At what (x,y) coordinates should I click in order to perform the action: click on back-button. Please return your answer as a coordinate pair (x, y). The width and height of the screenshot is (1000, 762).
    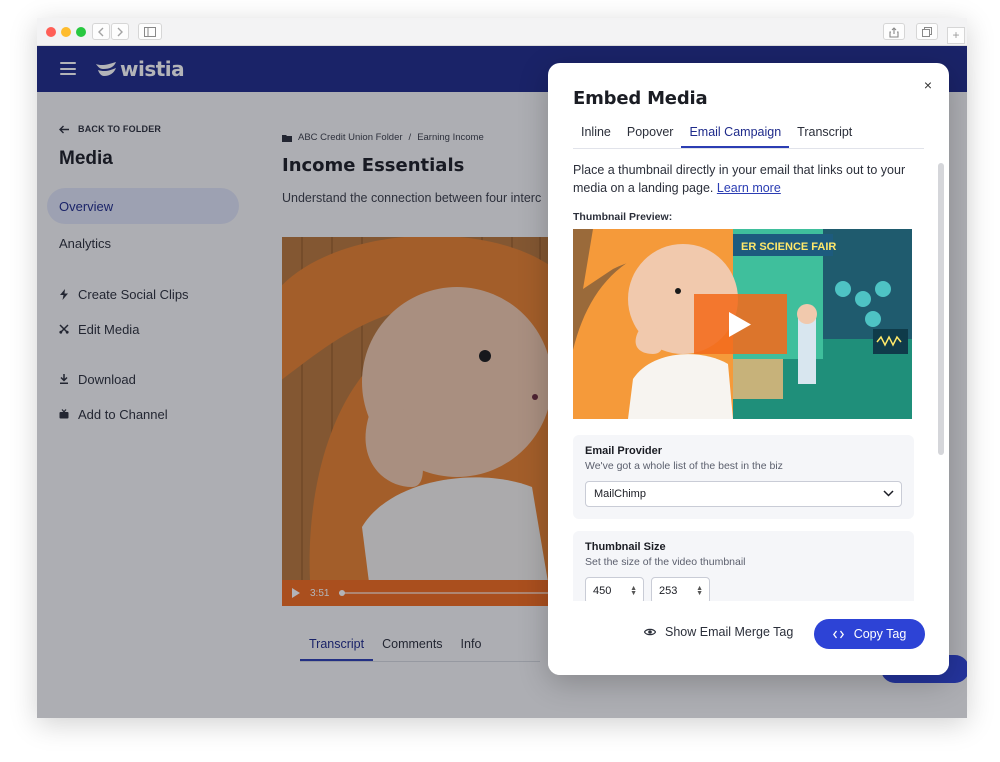
    Looking at the image, I should click on (101, 31).